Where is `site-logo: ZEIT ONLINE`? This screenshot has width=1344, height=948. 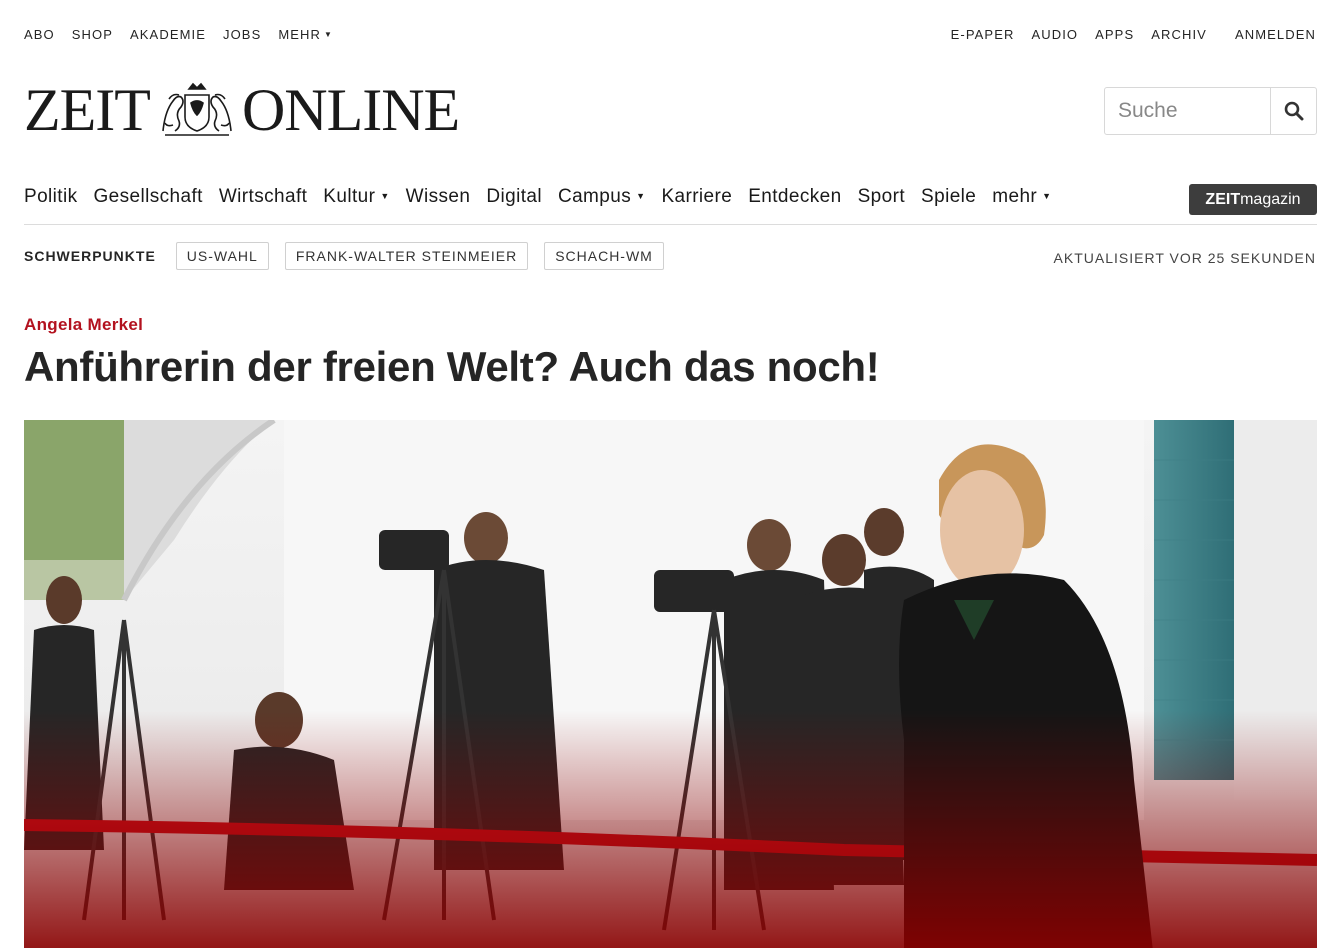
site-logo: ZEIT ONLINE is located at coordinates (264, 110).